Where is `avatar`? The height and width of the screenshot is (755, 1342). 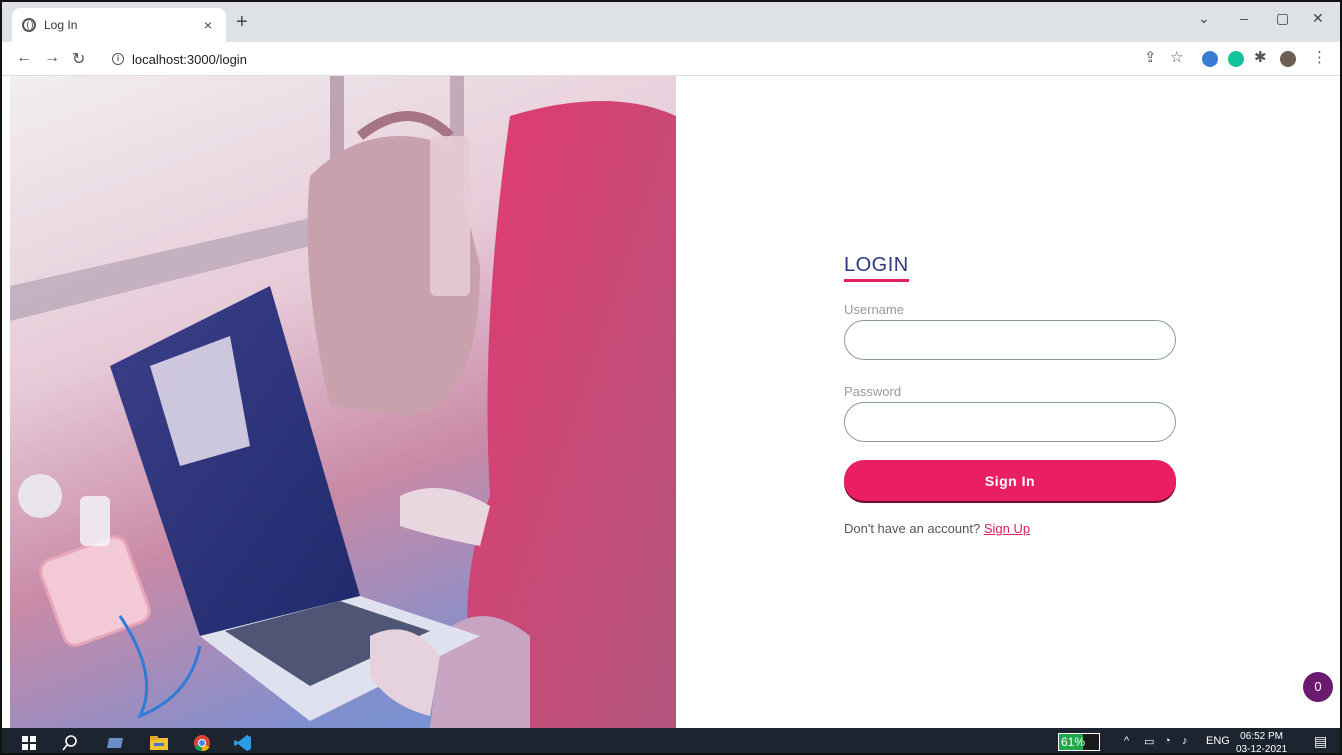 avatar is located at coordinates (1288, 59).